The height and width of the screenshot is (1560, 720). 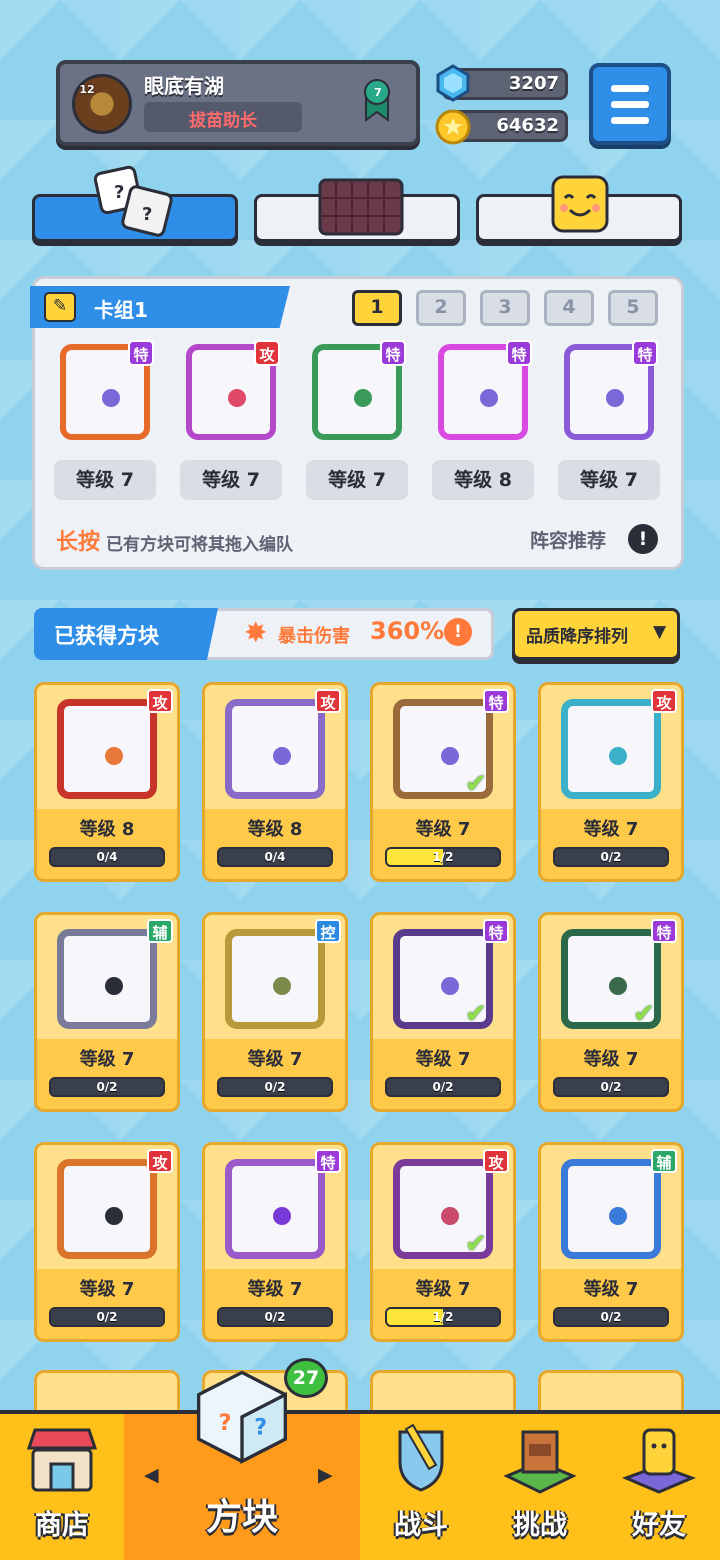 What do you see at coordinates (421, 1525) in the screenshot?
I see `nav-battle-label: 战斗` at bounding box center [421, 1525].